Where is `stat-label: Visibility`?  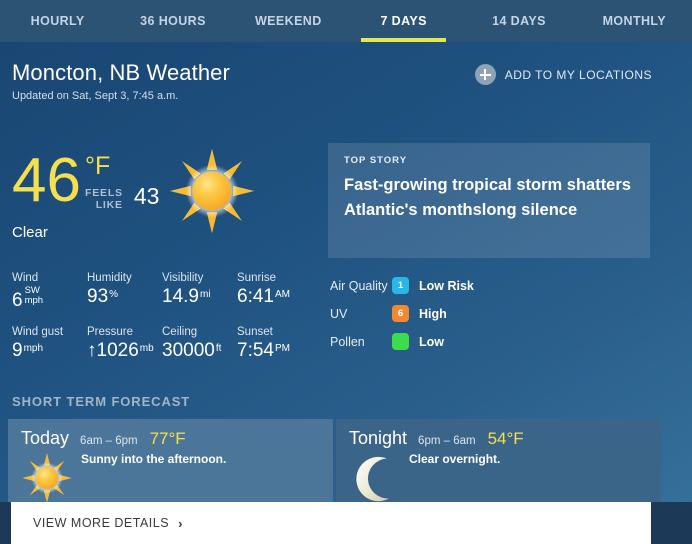 stat-label: Visibility is located at coordinates (183, 278).